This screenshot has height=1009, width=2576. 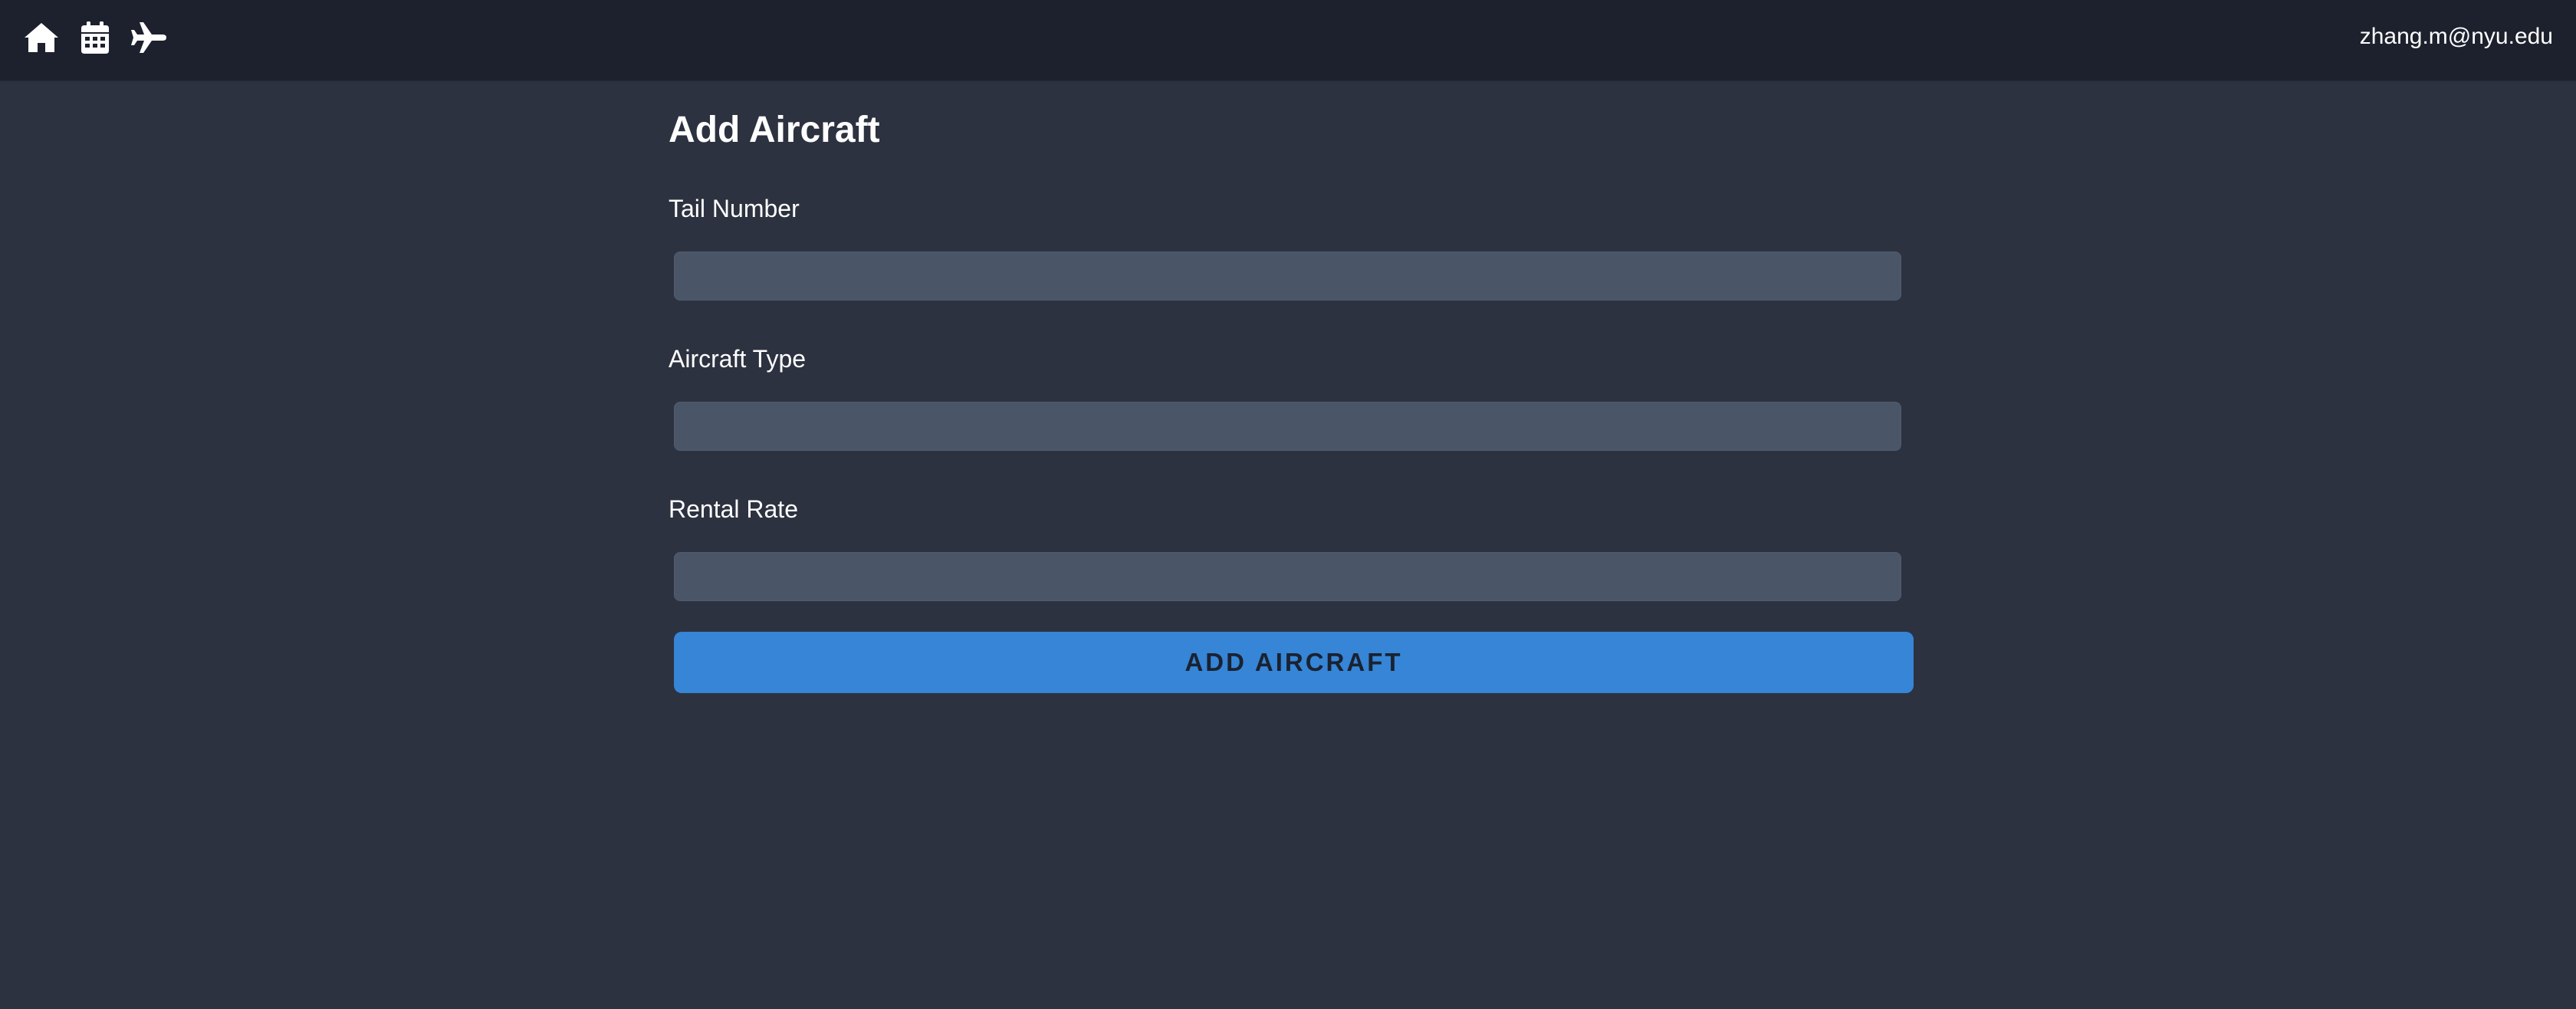 I want to click on tail-number-input, so click(x=1287, y=276).